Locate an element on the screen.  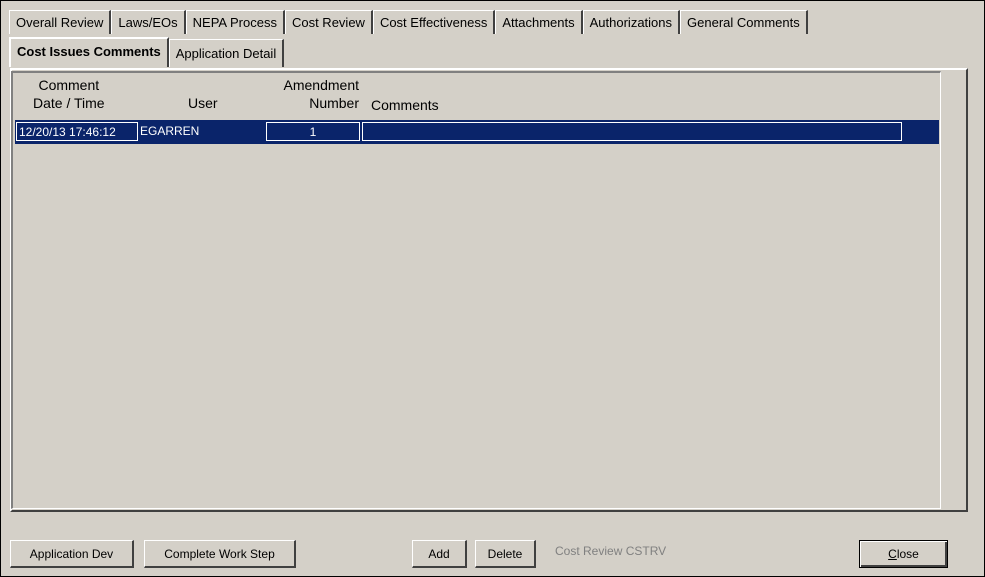
cell-datetime: 12/20/13 17:46:12 is located at coordinates (77, 131).